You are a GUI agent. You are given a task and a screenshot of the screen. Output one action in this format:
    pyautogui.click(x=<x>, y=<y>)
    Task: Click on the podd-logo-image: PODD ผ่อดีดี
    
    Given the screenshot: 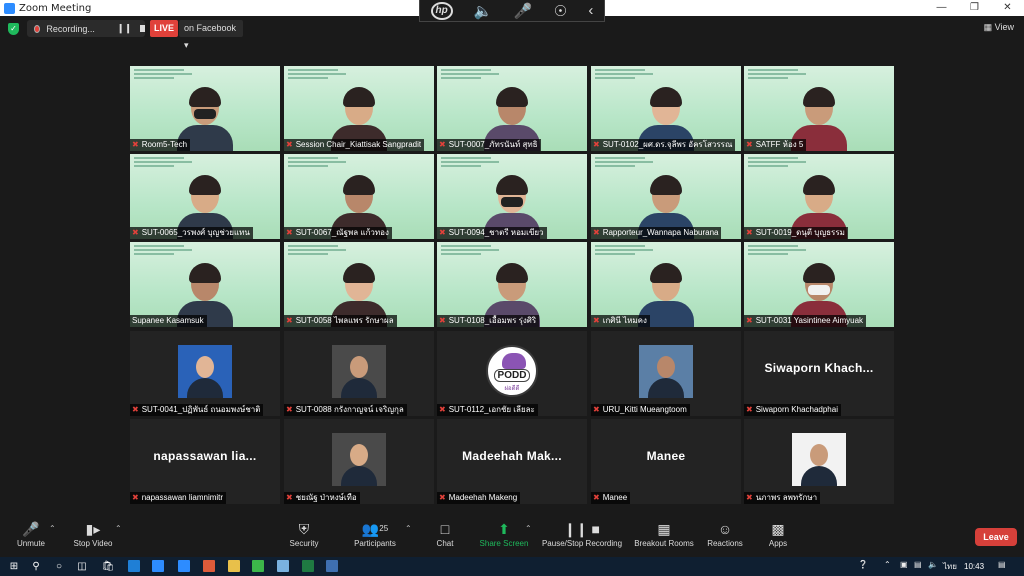 What is the action you would take?
    pyautogui.click(x=512, y=371)
    